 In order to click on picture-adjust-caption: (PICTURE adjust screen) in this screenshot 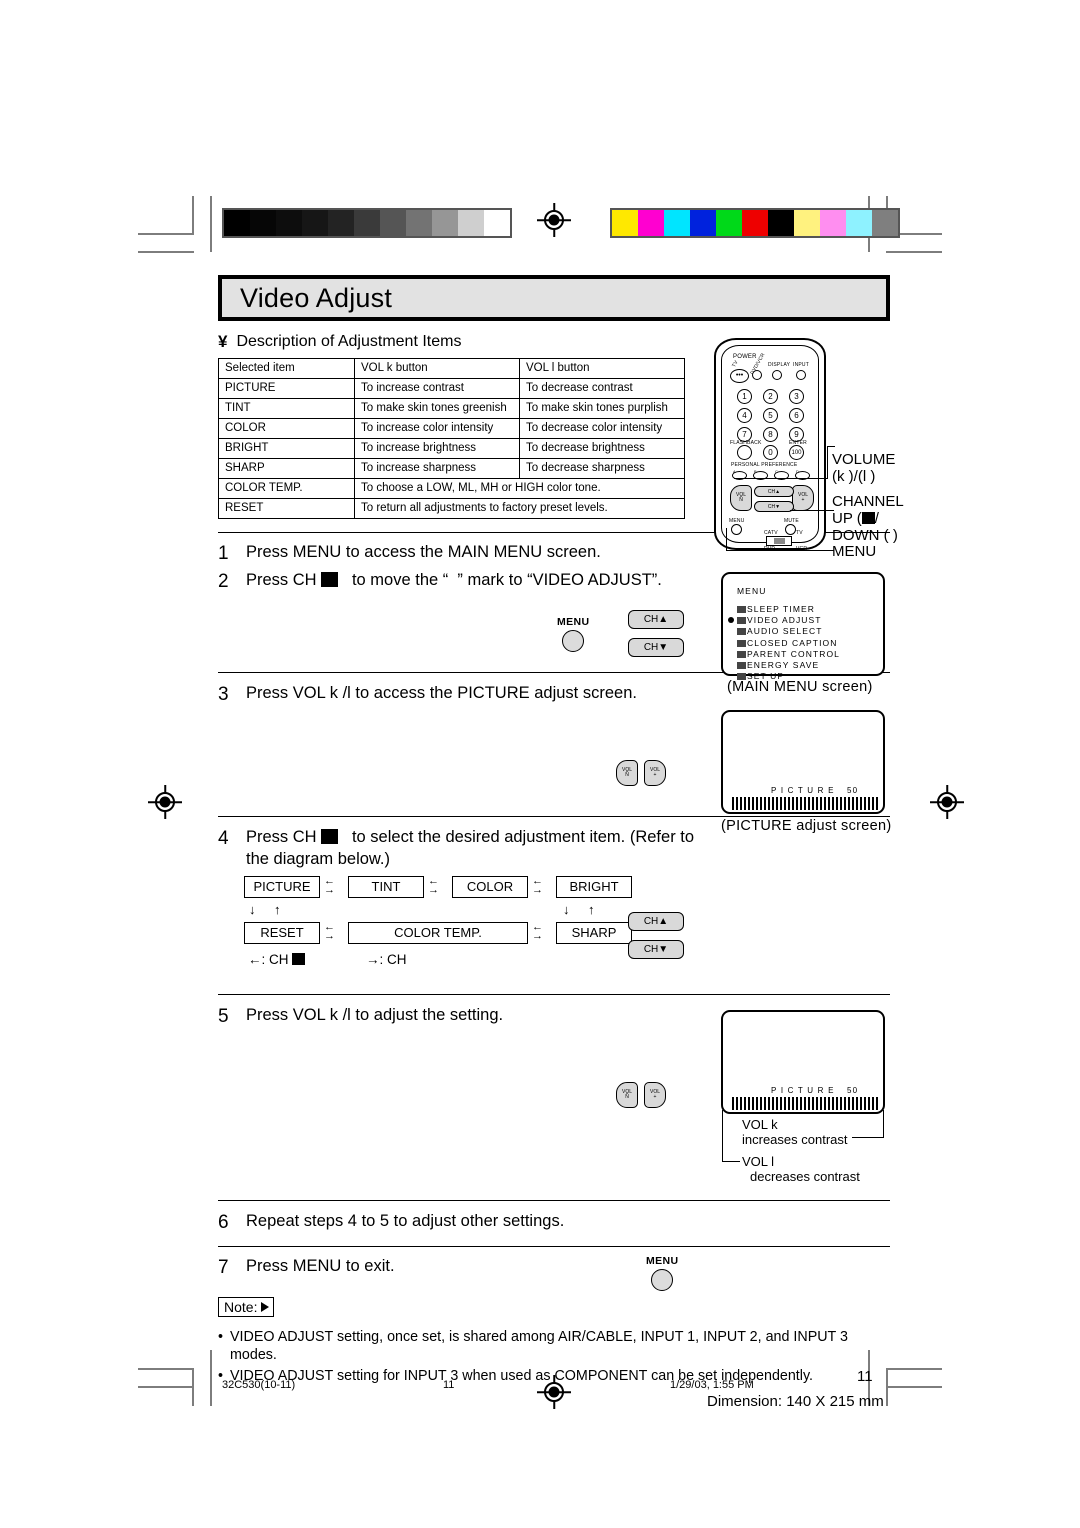, I will do `click(806, 826)`.